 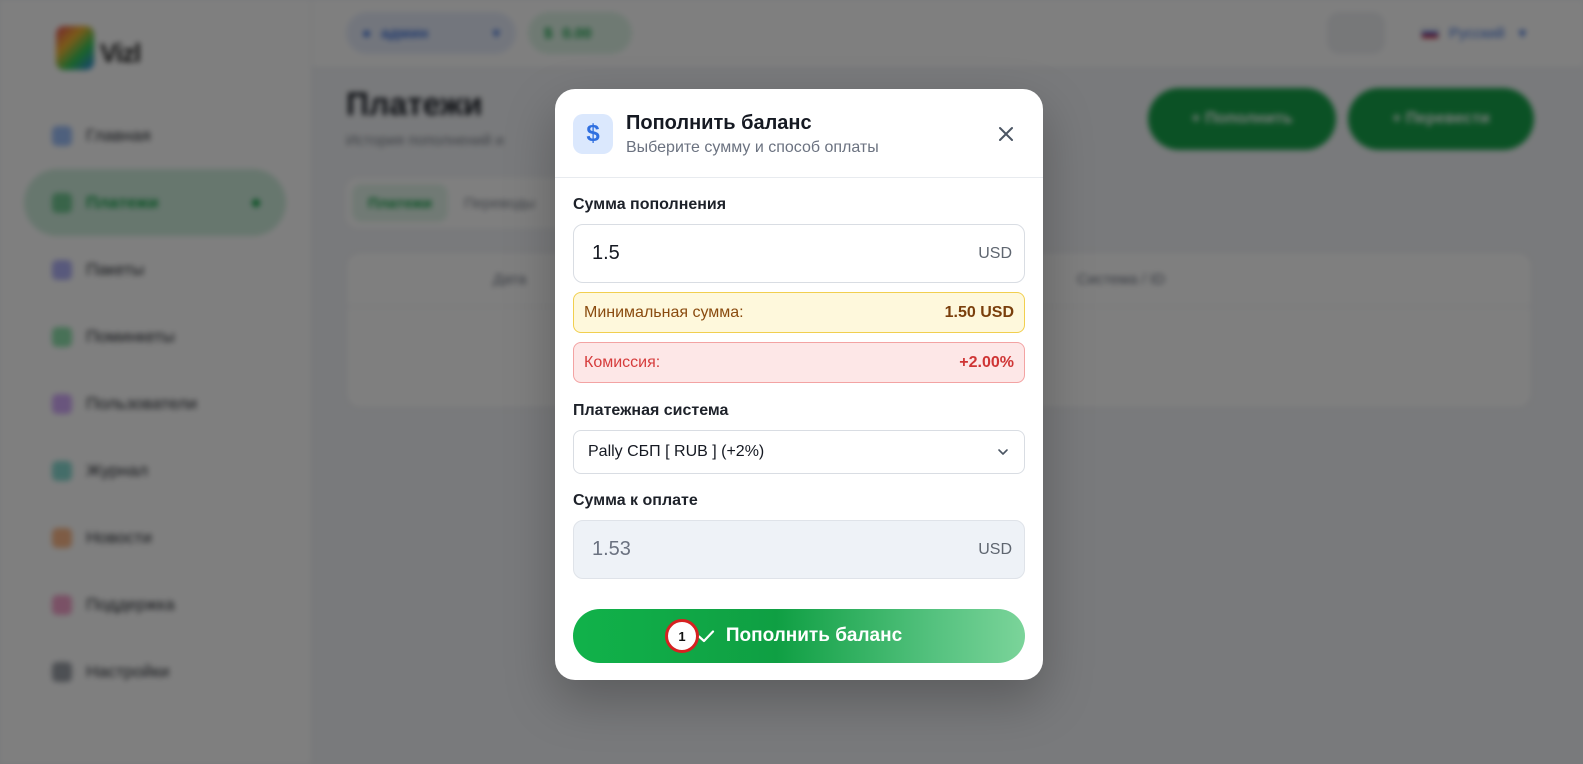 What do you see at coordinates (611, 549) in the screenshot?
I see `pay-amount-value: 1.53` at bounding box center [611, 549].